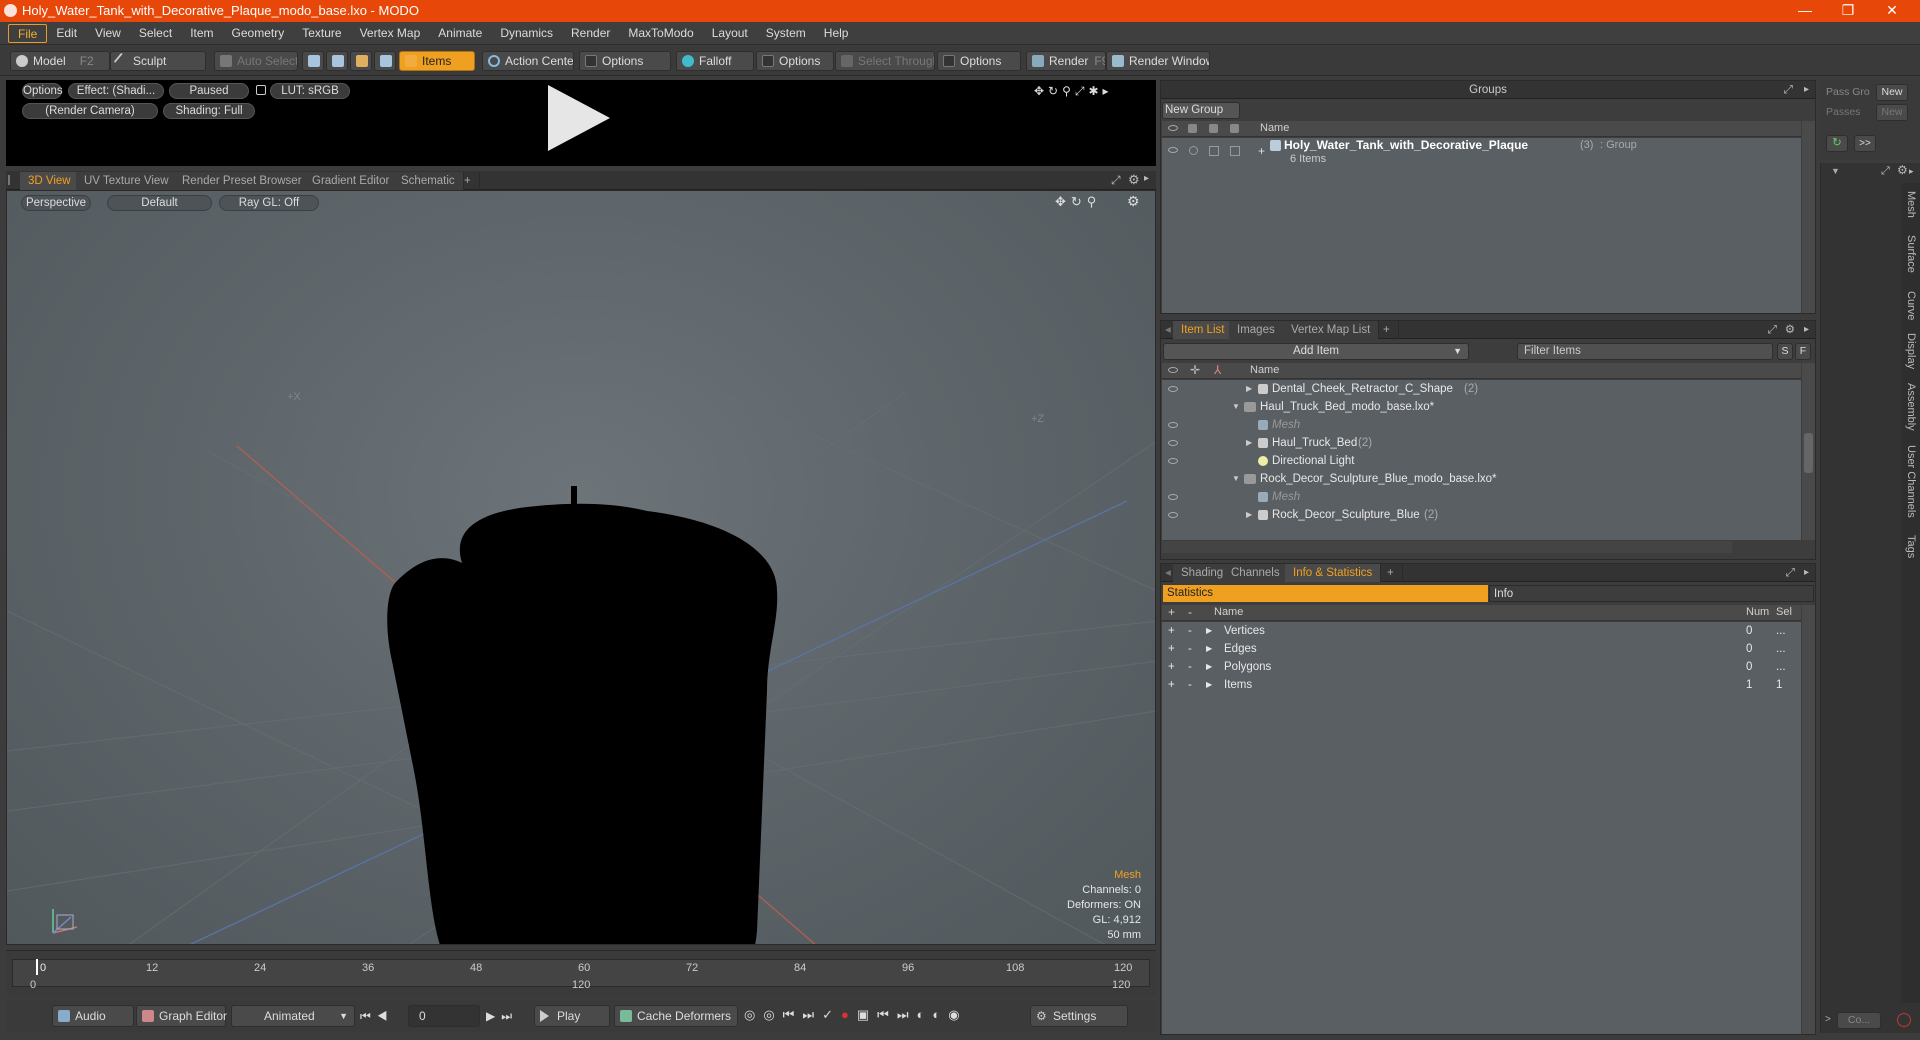 This screenshot has width=1920, height=1040. Describe the element at coordinates (1788, 90) in the screenshot. I see `groups-expand-icon: ⤢` at that location.